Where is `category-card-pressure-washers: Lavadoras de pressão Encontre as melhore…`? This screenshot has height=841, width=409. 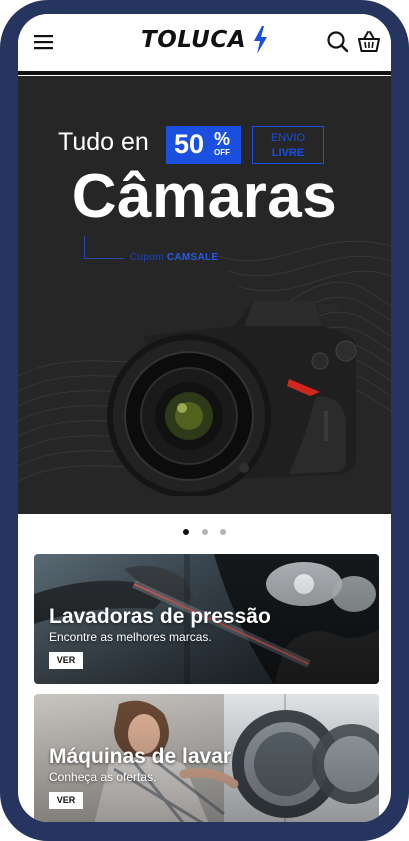
category-card-pressure-washers: Lavadoras de pressão Encontre as melhore… is located at coordinates (206, 619).